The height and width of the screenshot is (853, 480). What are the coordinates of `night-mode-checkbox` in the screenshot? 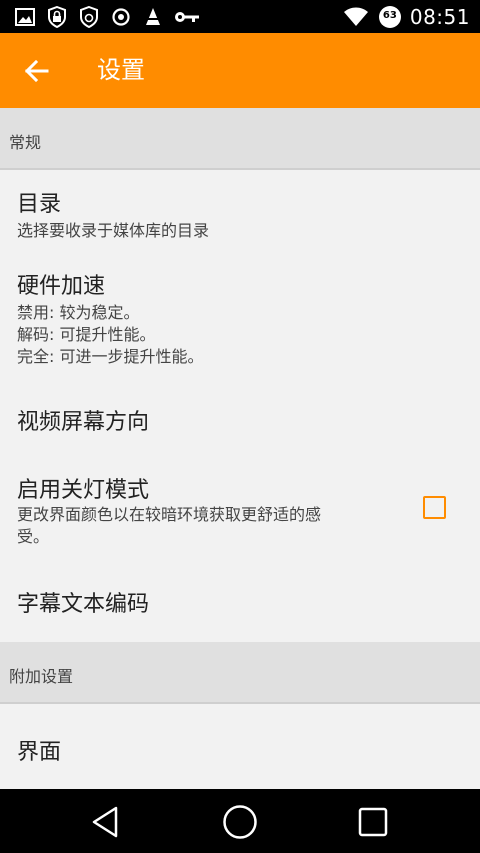 It's located at (434, 507).